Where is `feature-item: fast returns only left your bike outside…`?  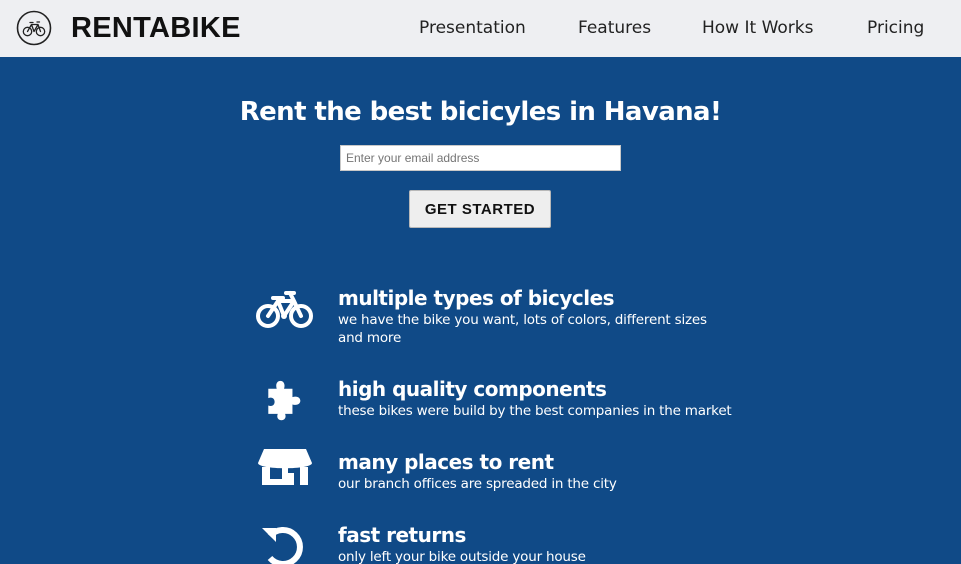
feature-item: fast returns only left your bike outside… is located at coordinates (506, 543).